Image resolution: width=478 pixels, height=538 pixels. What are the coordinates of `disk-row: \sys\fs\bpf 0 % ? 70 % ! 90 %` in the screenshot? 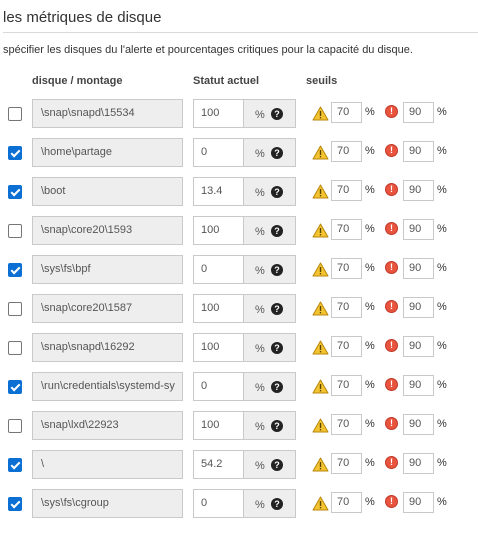 It's located at (239, 270).